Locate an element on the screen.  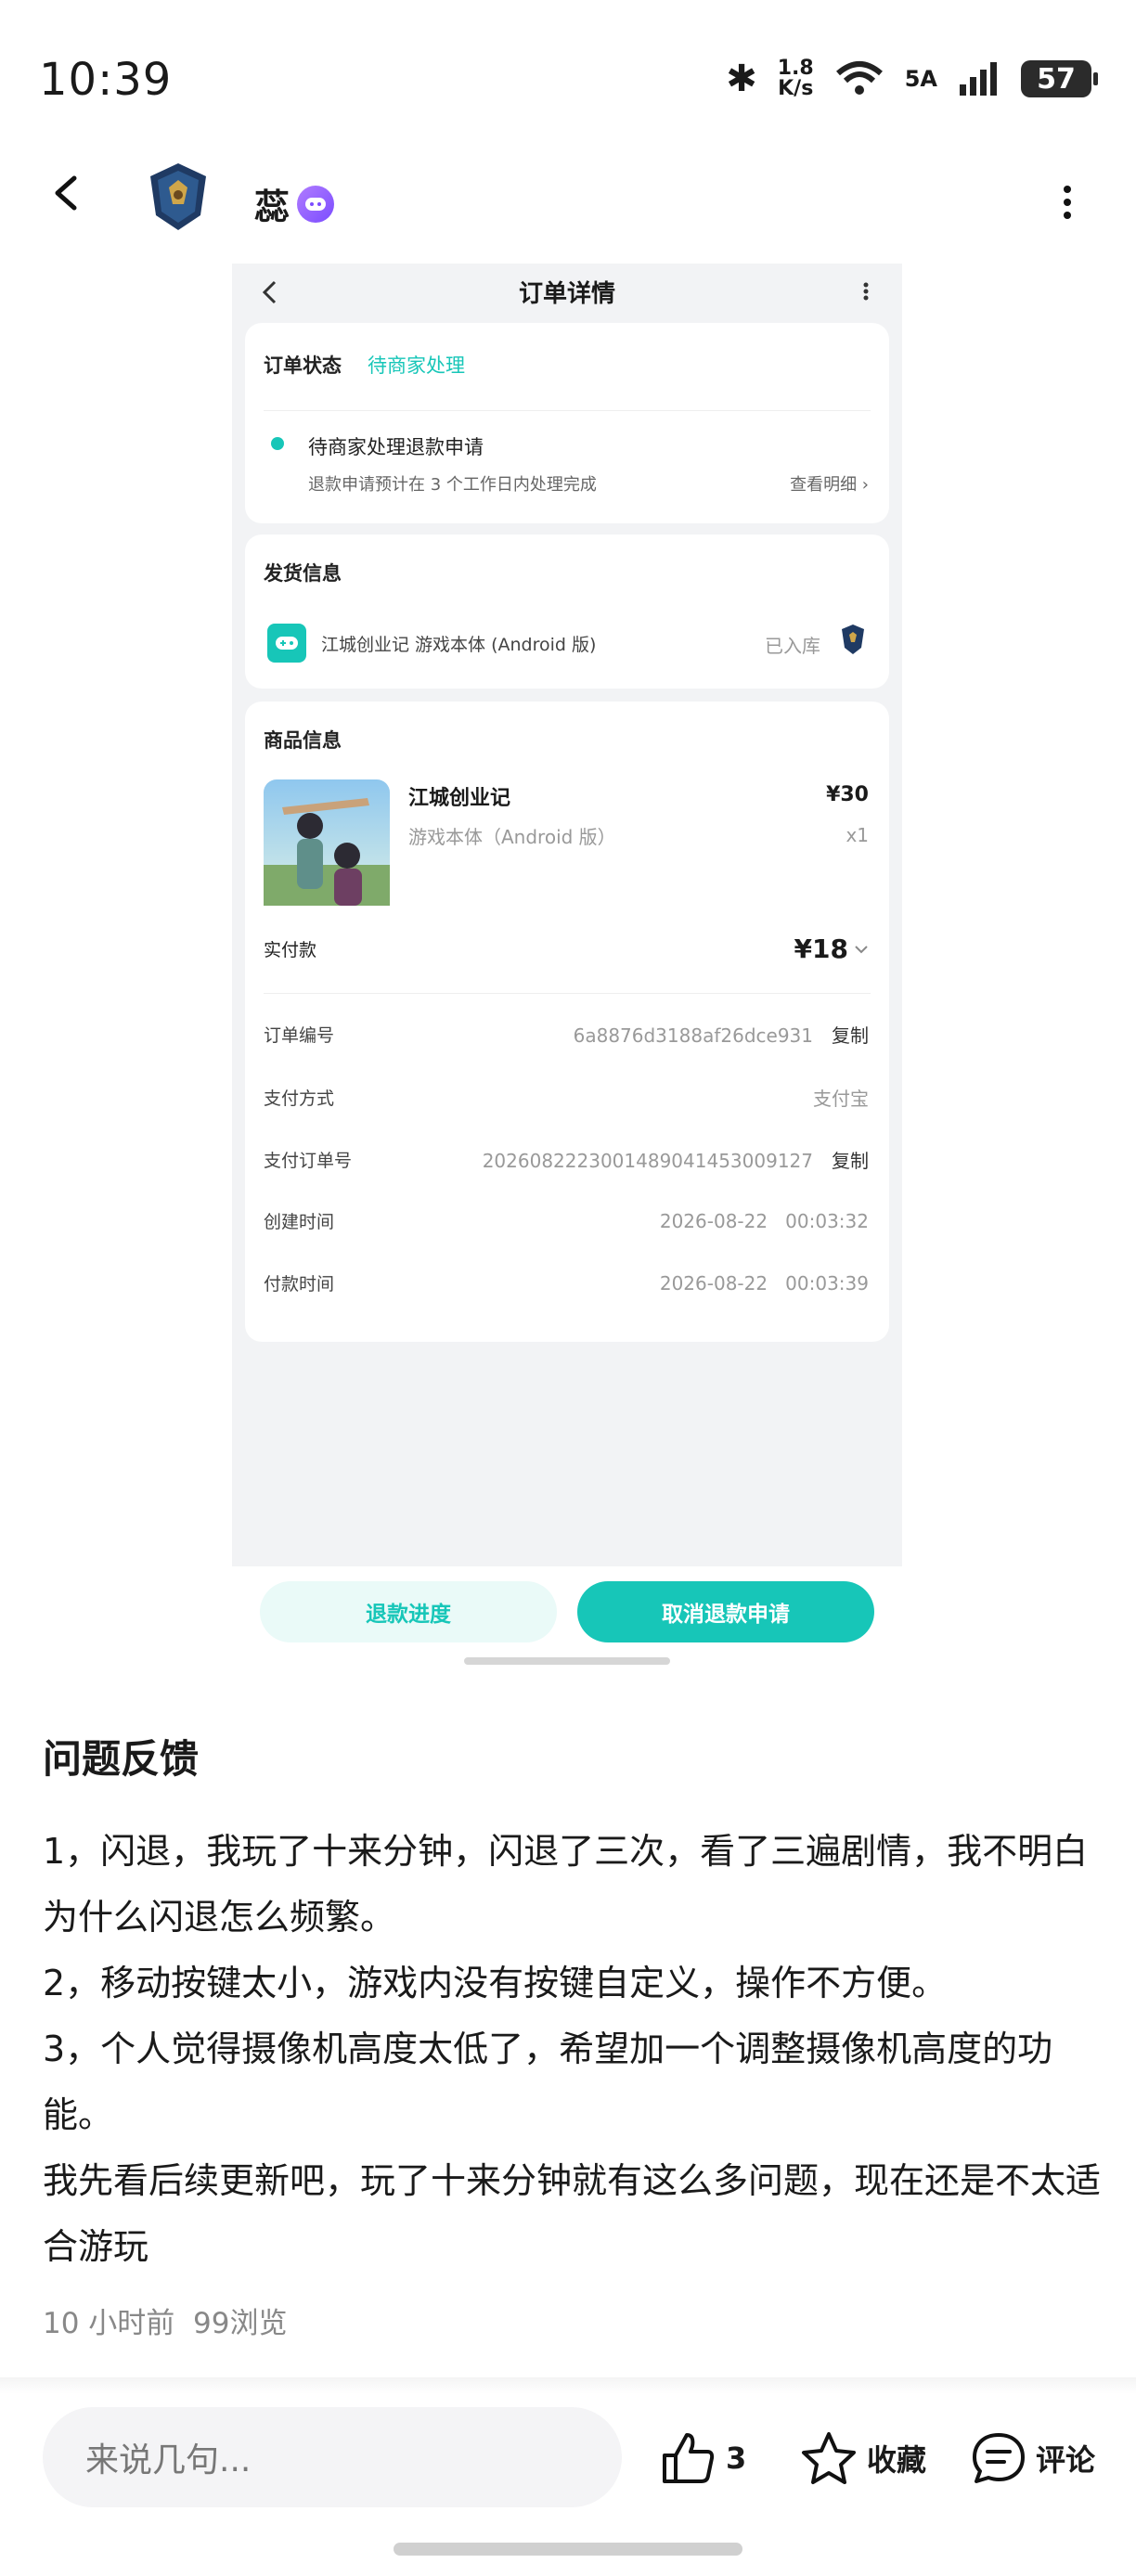
step-title: 待商家处理退款申请 is located at coordinates (396, 447).